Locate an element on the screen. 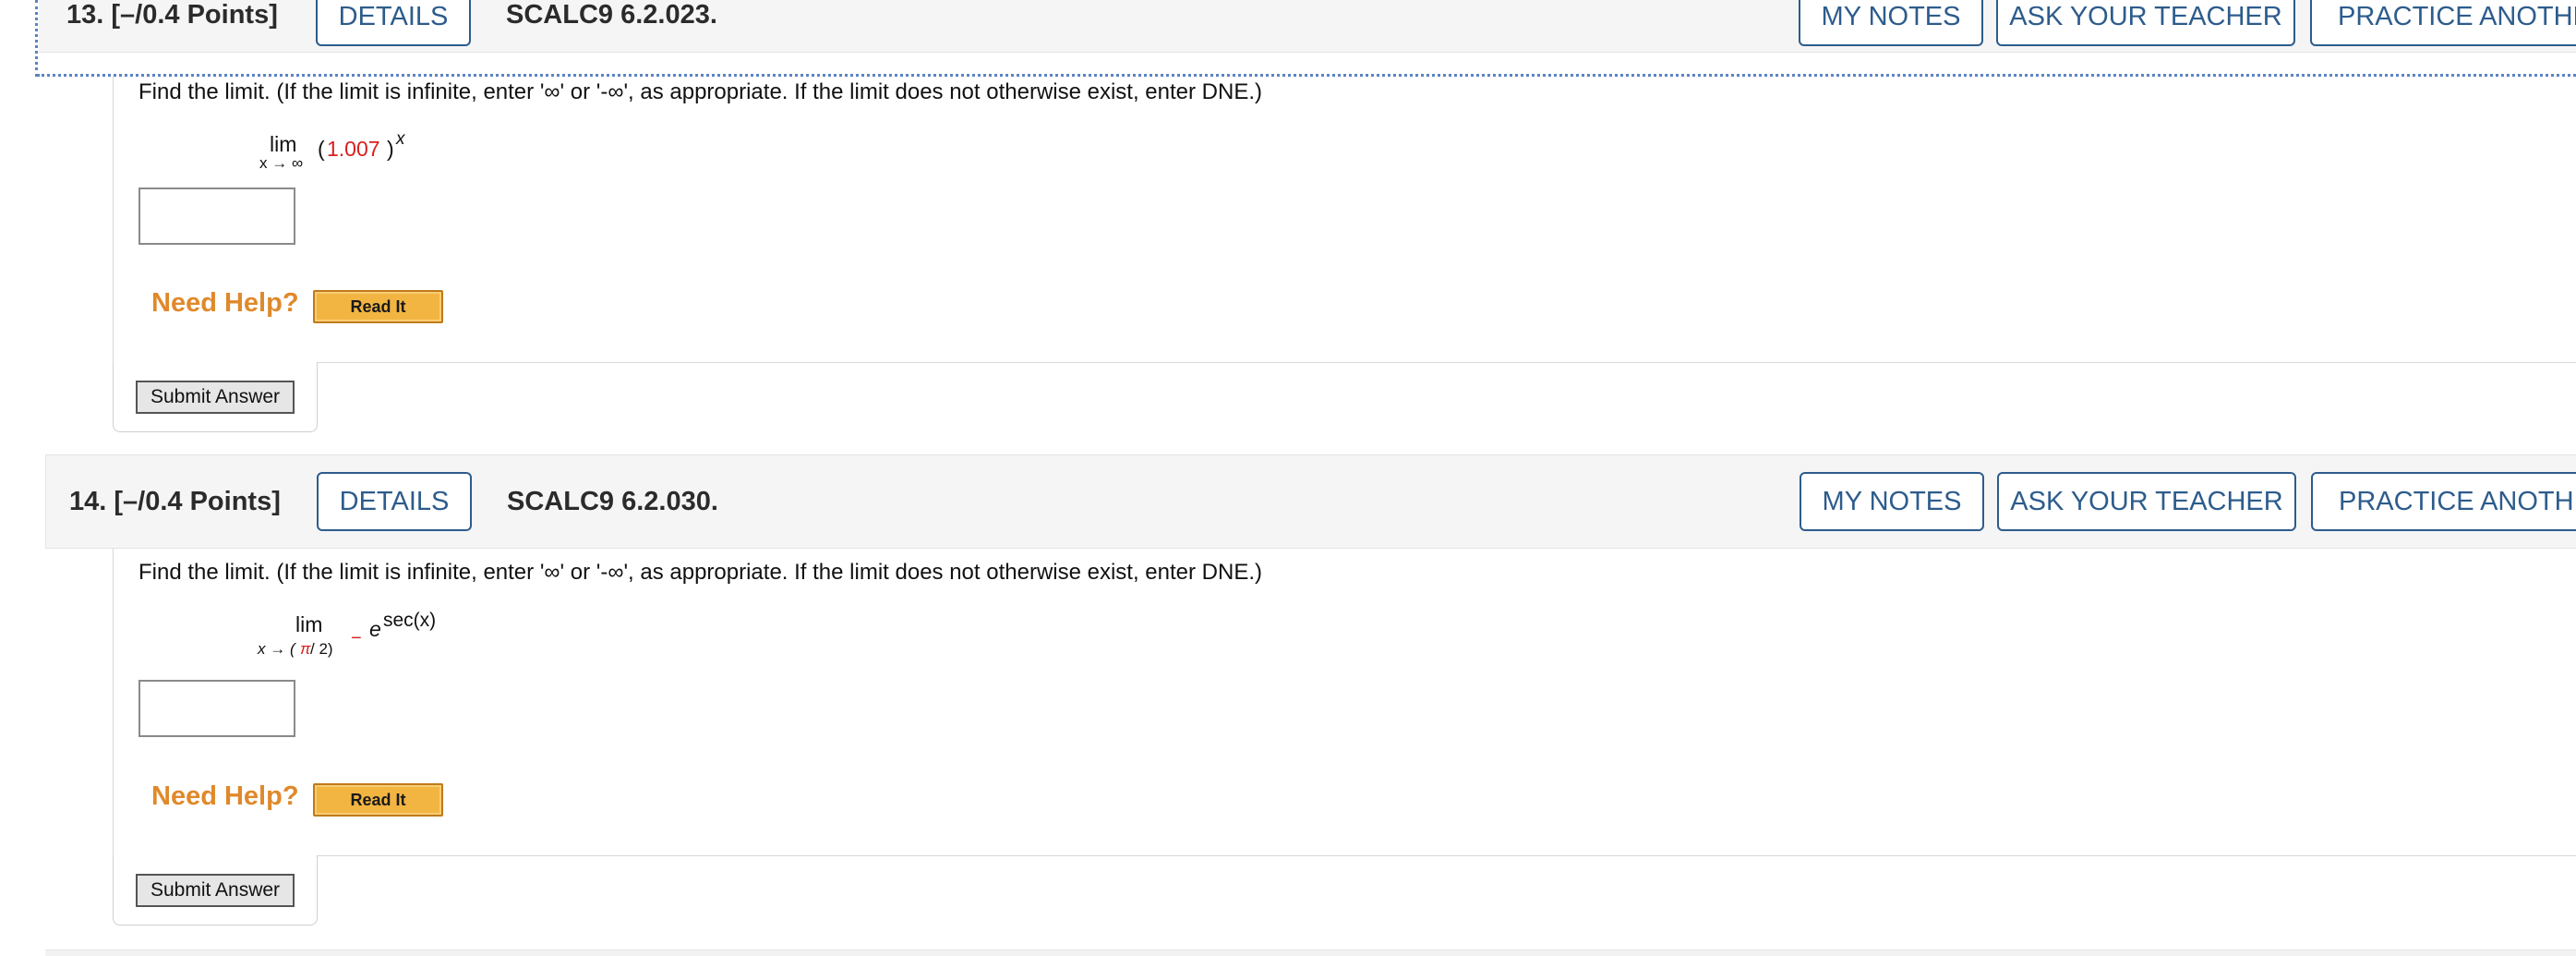 Image resolution: width=2576 pixels, height=956 pixels. question-code: SCALC9 6.2.030. is located at coordinates (612, 502).